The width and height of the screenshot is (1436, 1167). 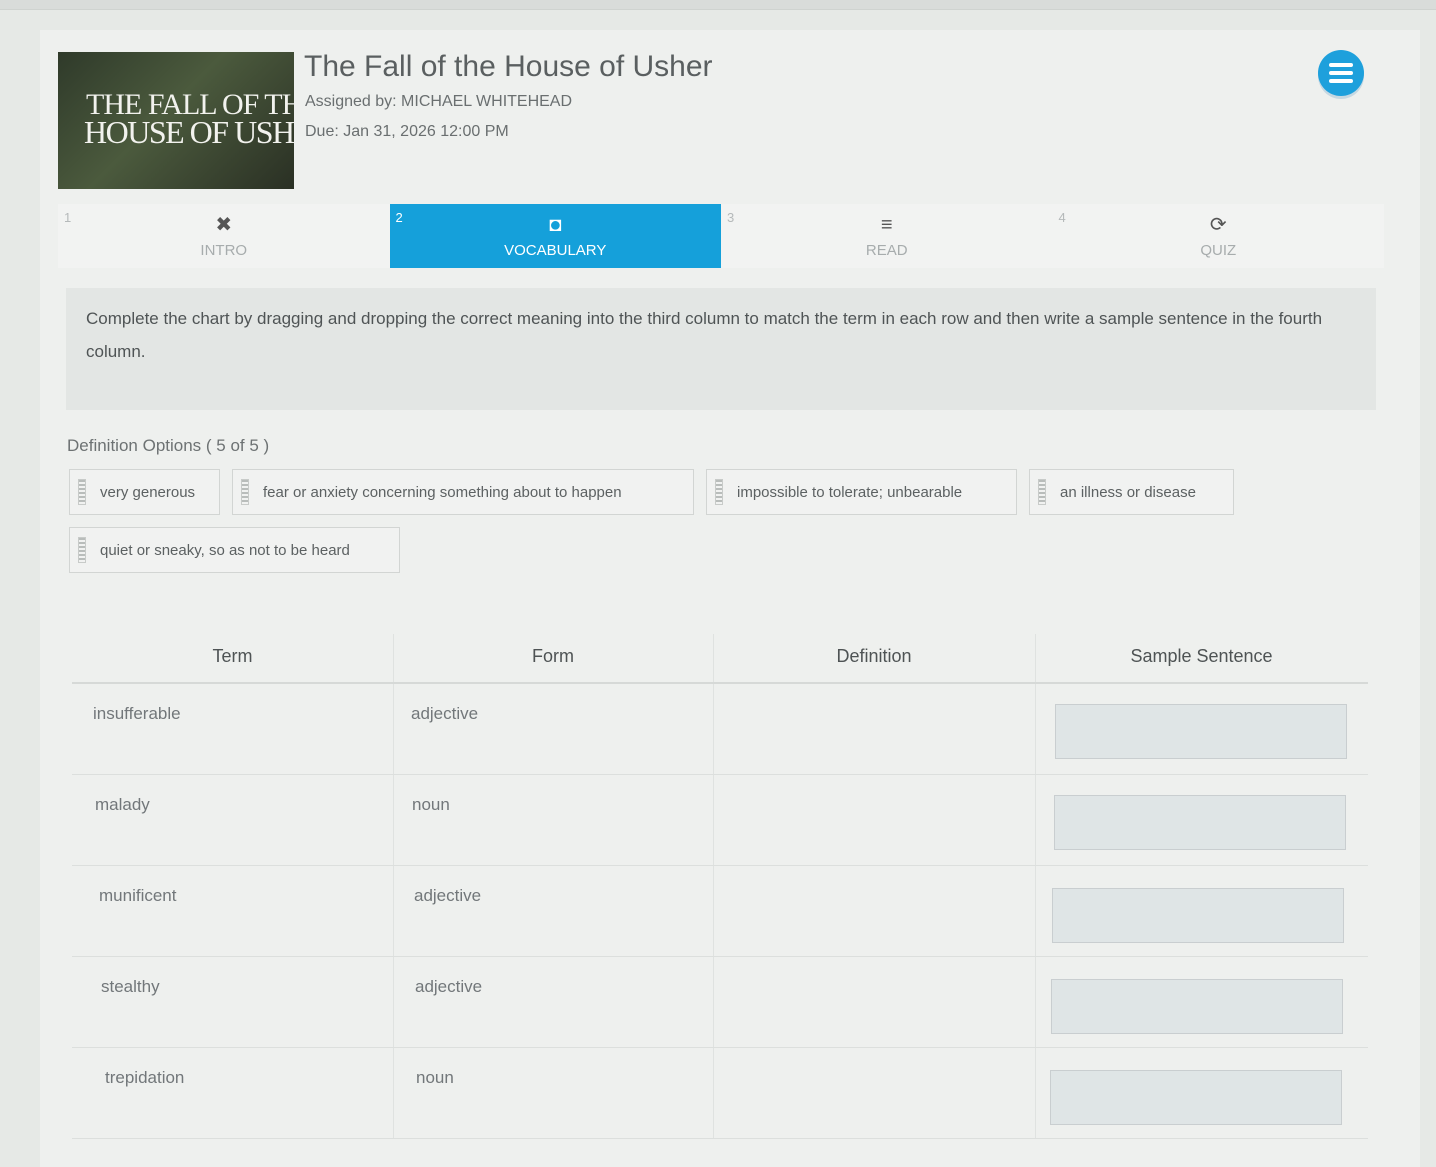 What do you see at coordinates (68, 217) in the screenshot?
I see `tab-number: 1` at bounding box center [68, 217].